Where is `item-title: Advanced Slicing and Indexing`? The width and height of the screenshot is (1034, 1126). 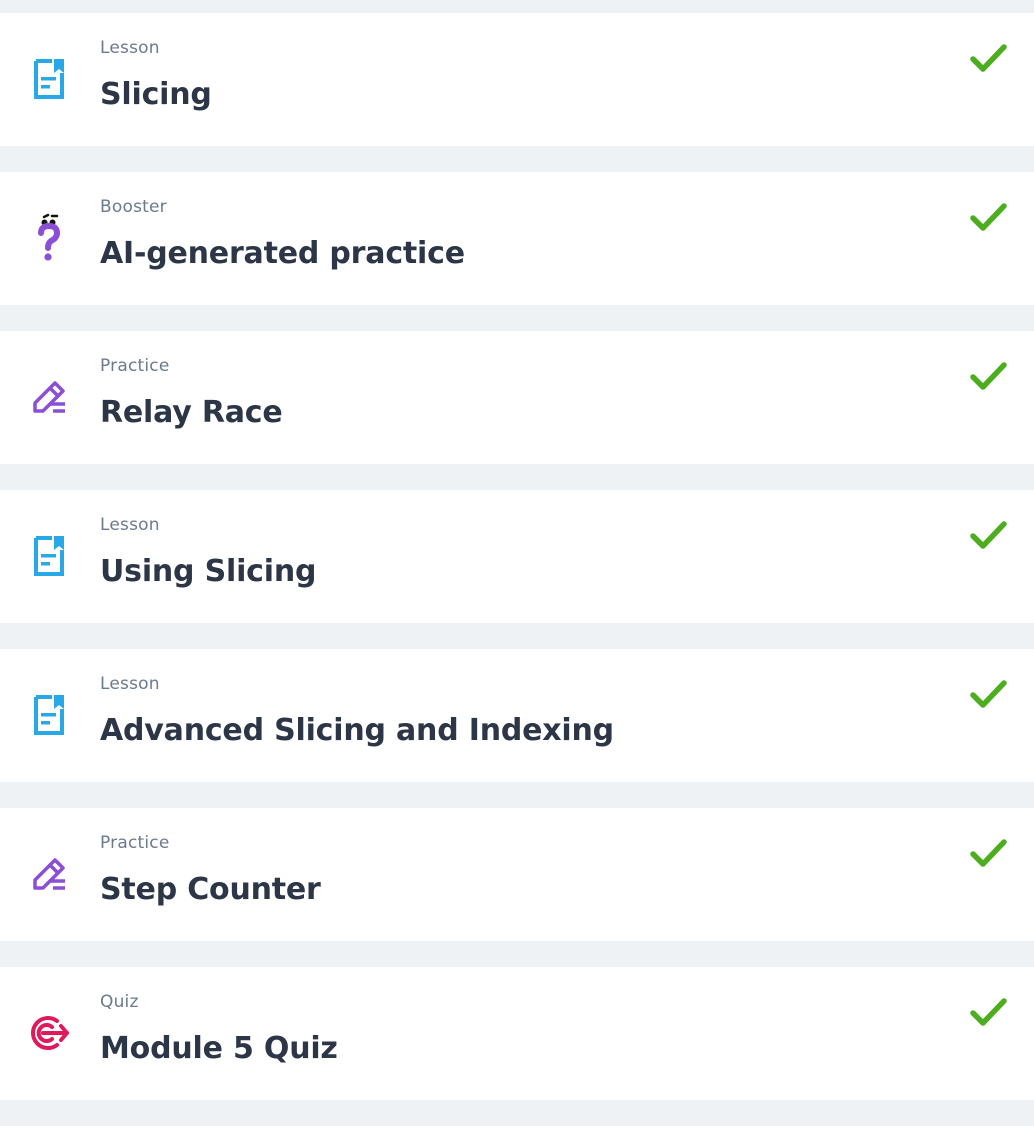
item-title: Advanced Slicing and Indexing is located at coordinates (357, 730).